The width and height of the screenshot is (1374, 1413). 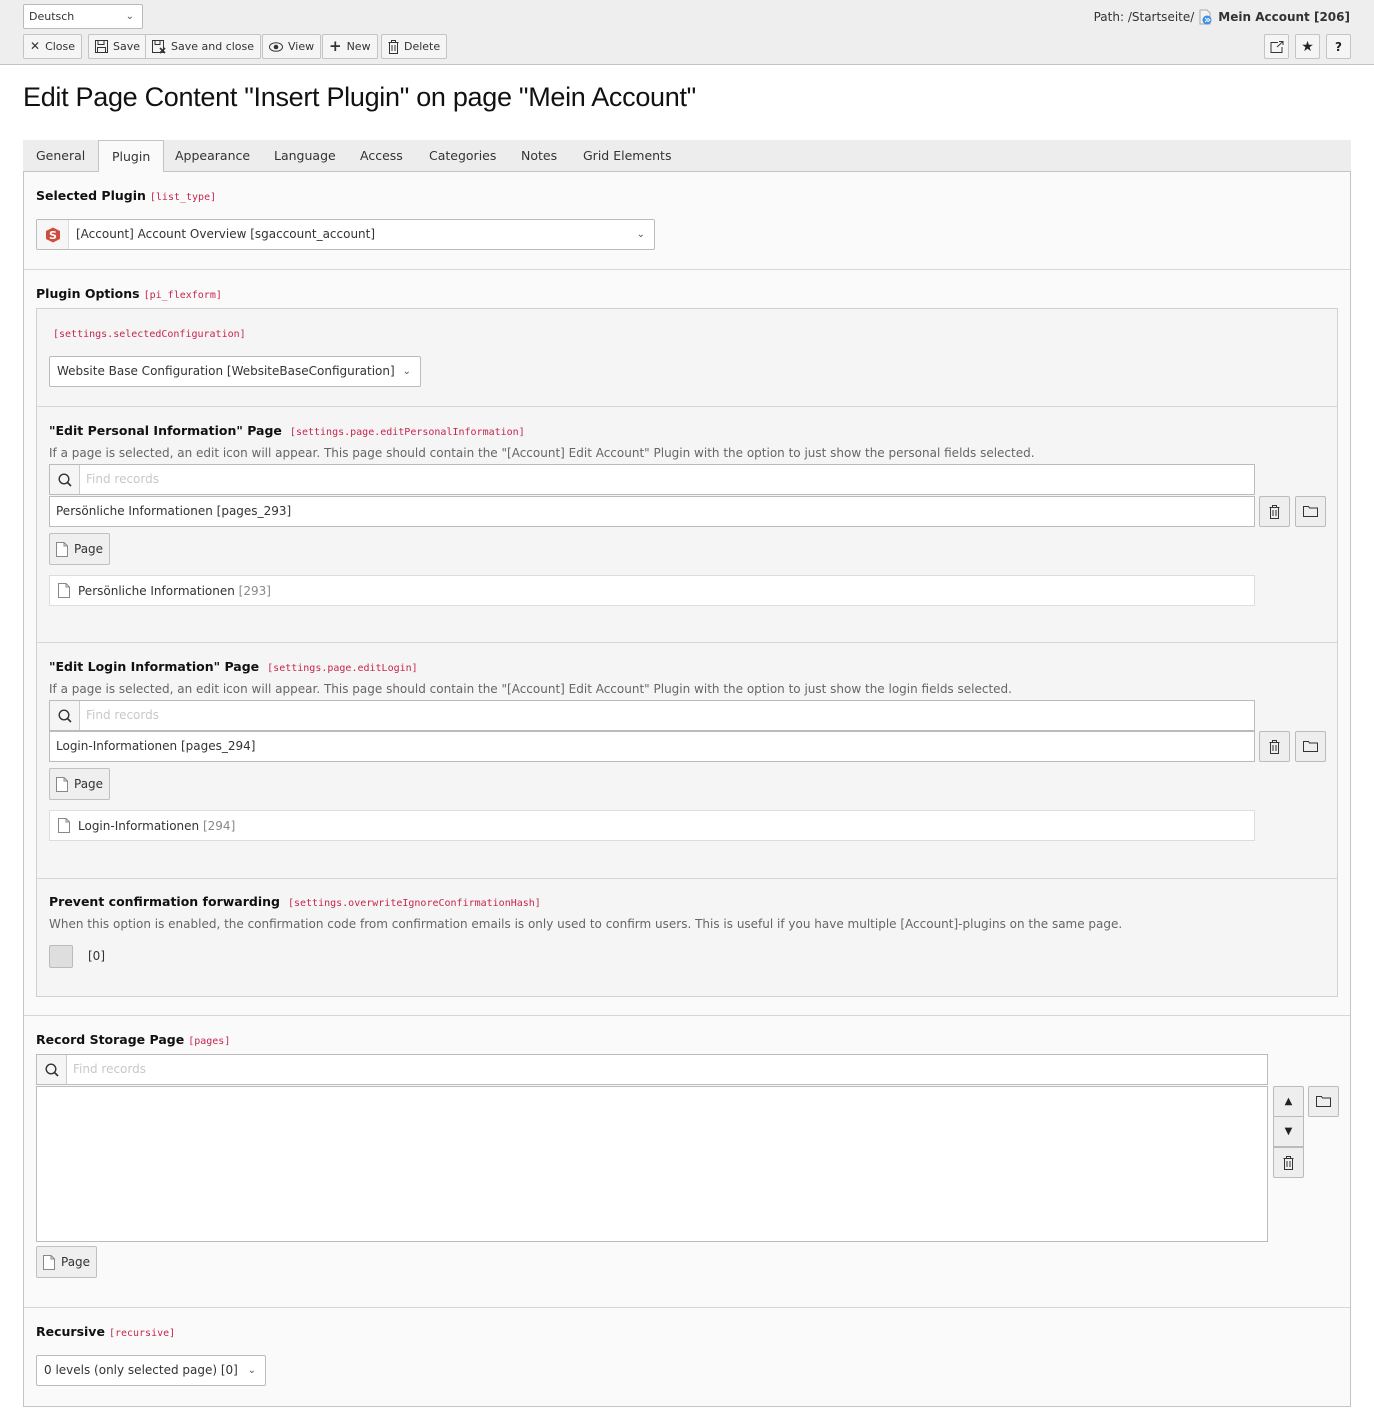 What do you see at coordinates (83, 16) in the screenshot?
I see `language-select: Deutsch ⌄` at bounding box center [83, 16].